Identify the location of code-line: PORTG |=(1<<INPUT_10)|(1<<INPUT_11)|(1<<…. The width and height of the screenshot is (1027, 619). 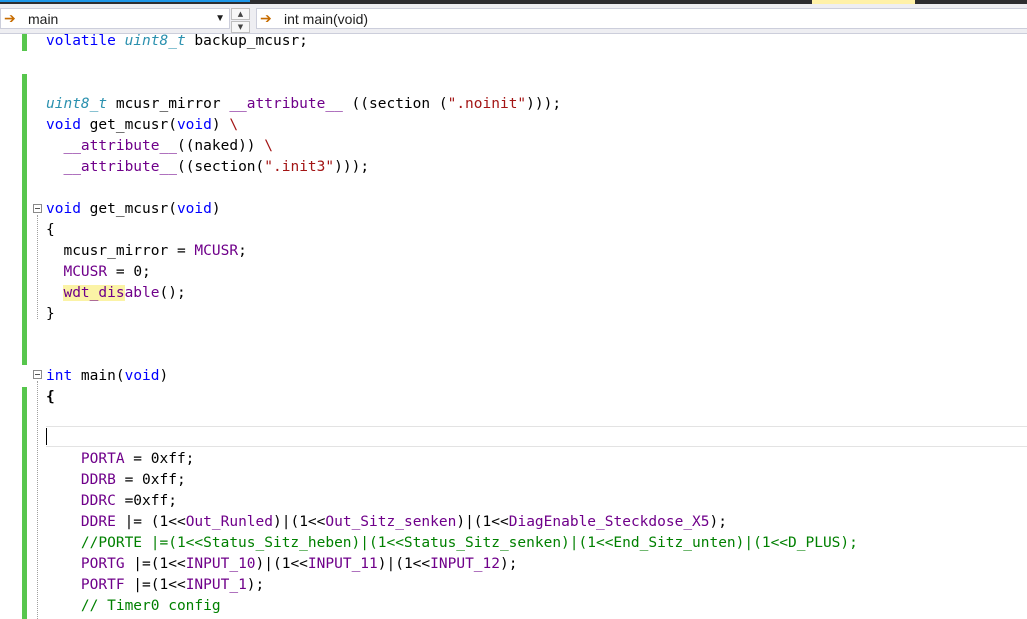
(282, 564).